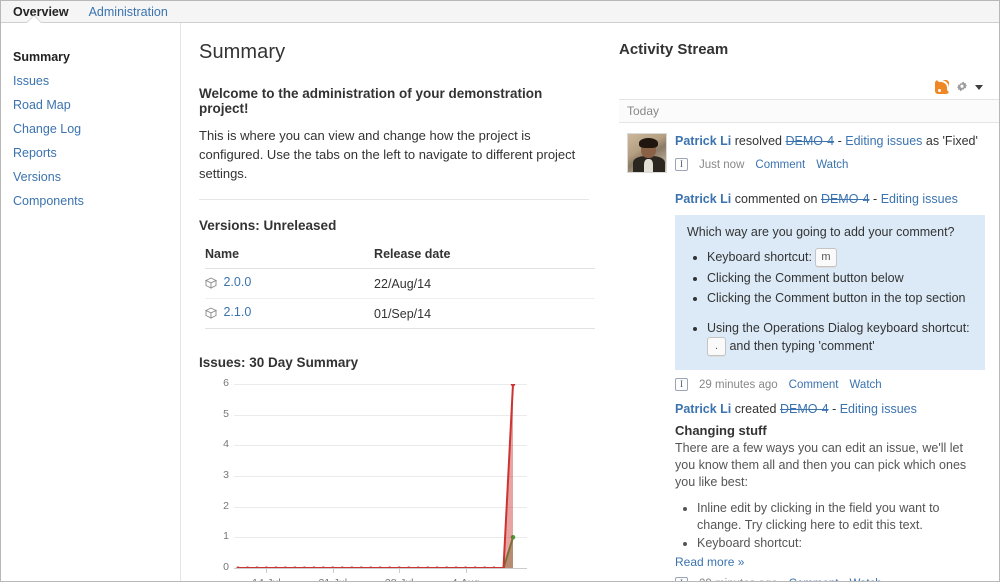 The height and width of the screenshot is (582, 1000). Describe the element at coordinates (96, 81) in the screenshot. I see `sidebar-item-issues: Issues` at that location.